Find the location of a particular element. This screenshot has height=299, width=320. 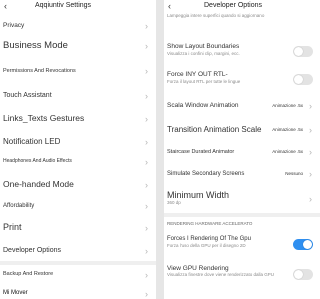

panel-gap is located at coordinates (160, 149).